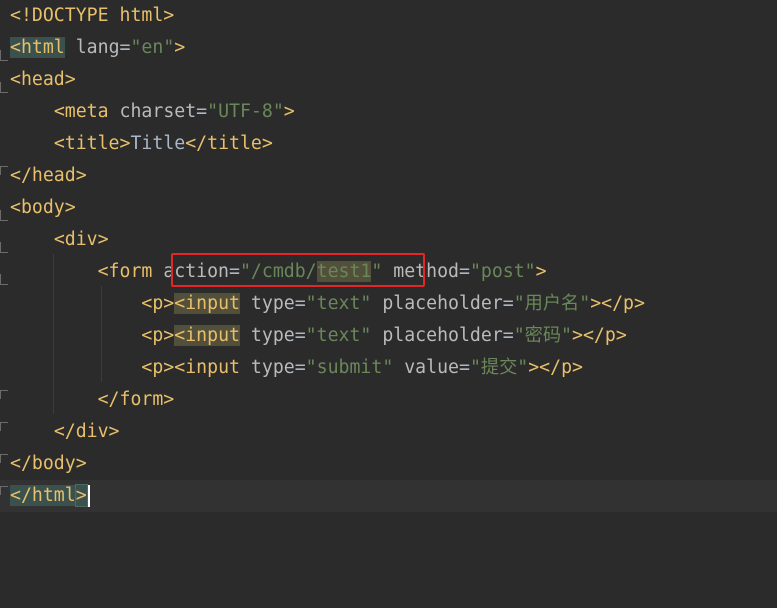 The image size is (777, 608). Describe the element at coordinates (43, 79) in the screenshot. I see `tag-token: <head>` at that location.